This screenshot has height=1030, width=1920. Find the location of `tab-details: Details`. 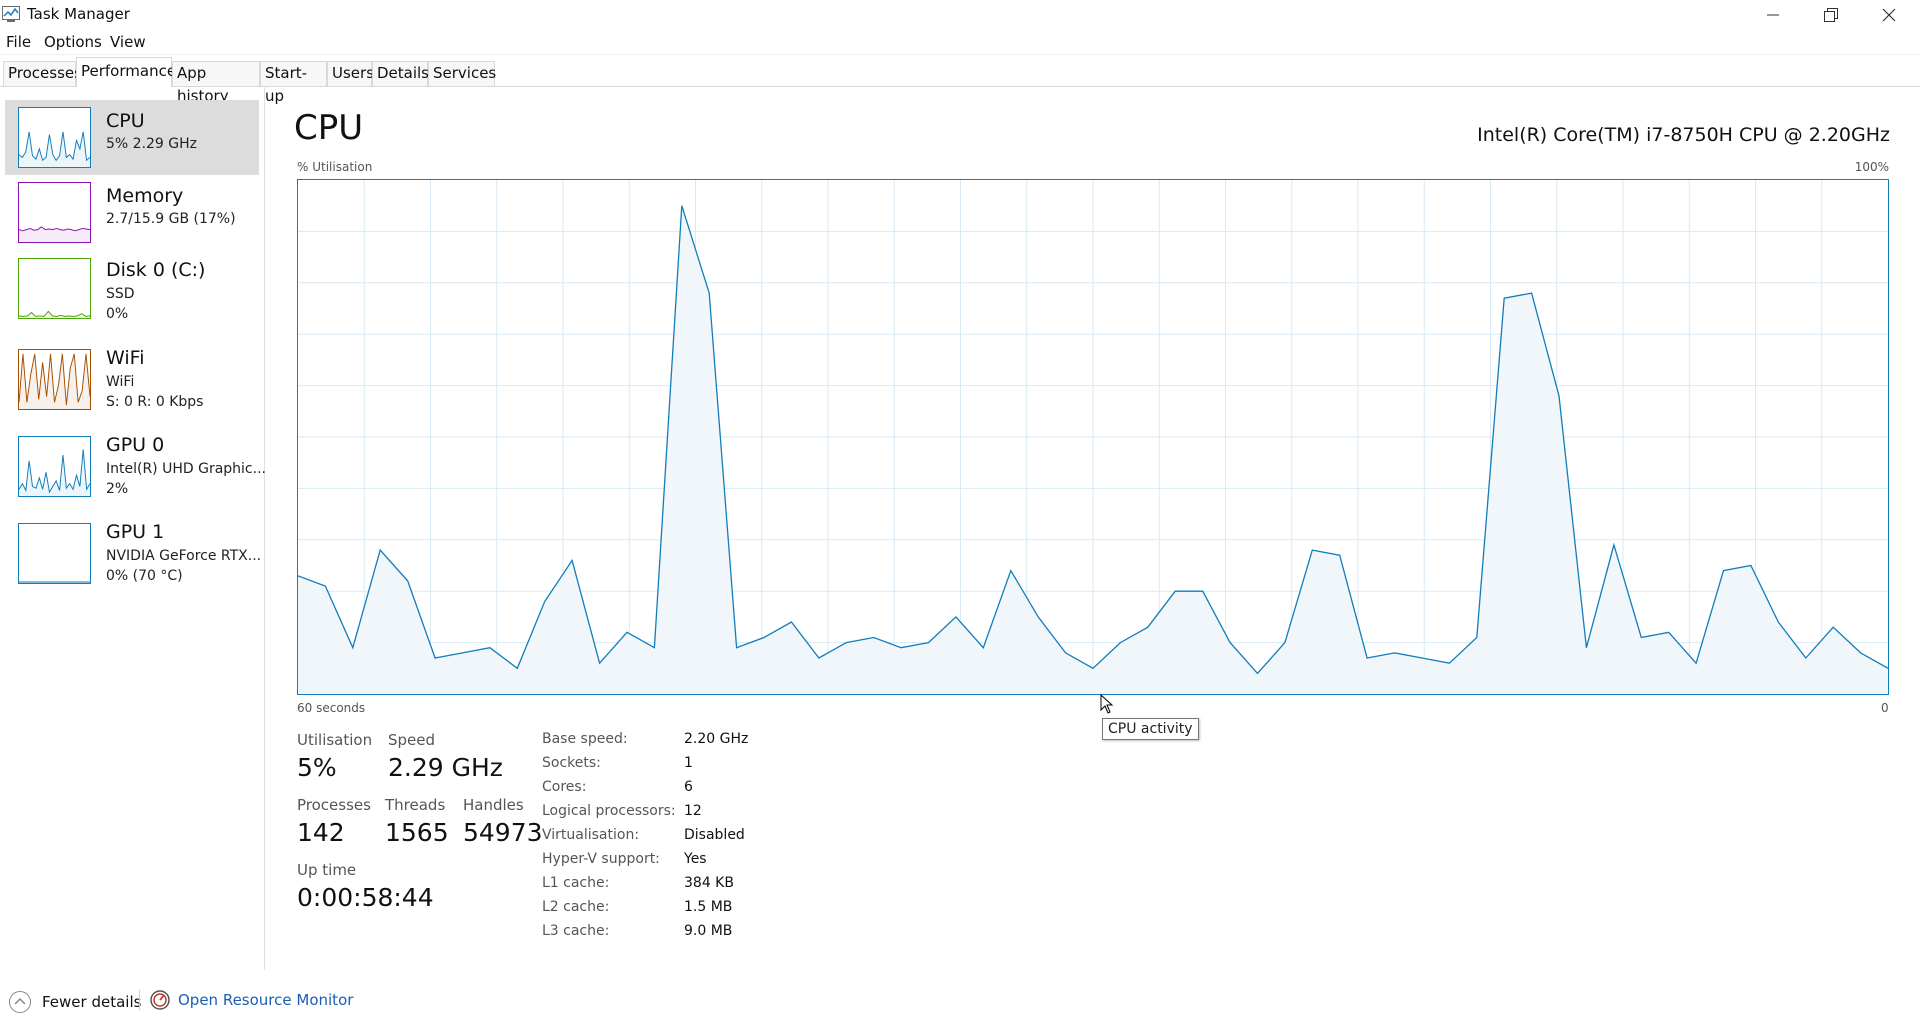

tab-details: Details is located at coordinates (400, 73).